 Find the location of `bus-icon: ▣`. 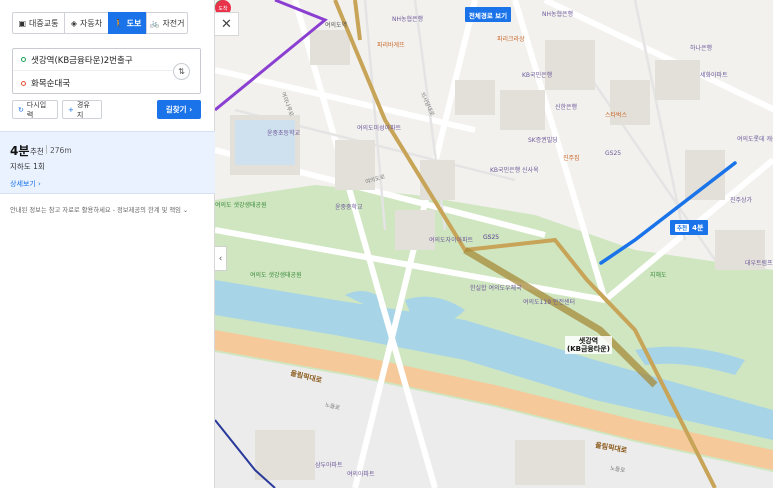

bus-icon: ▣ is located at coordinates (22, 23).